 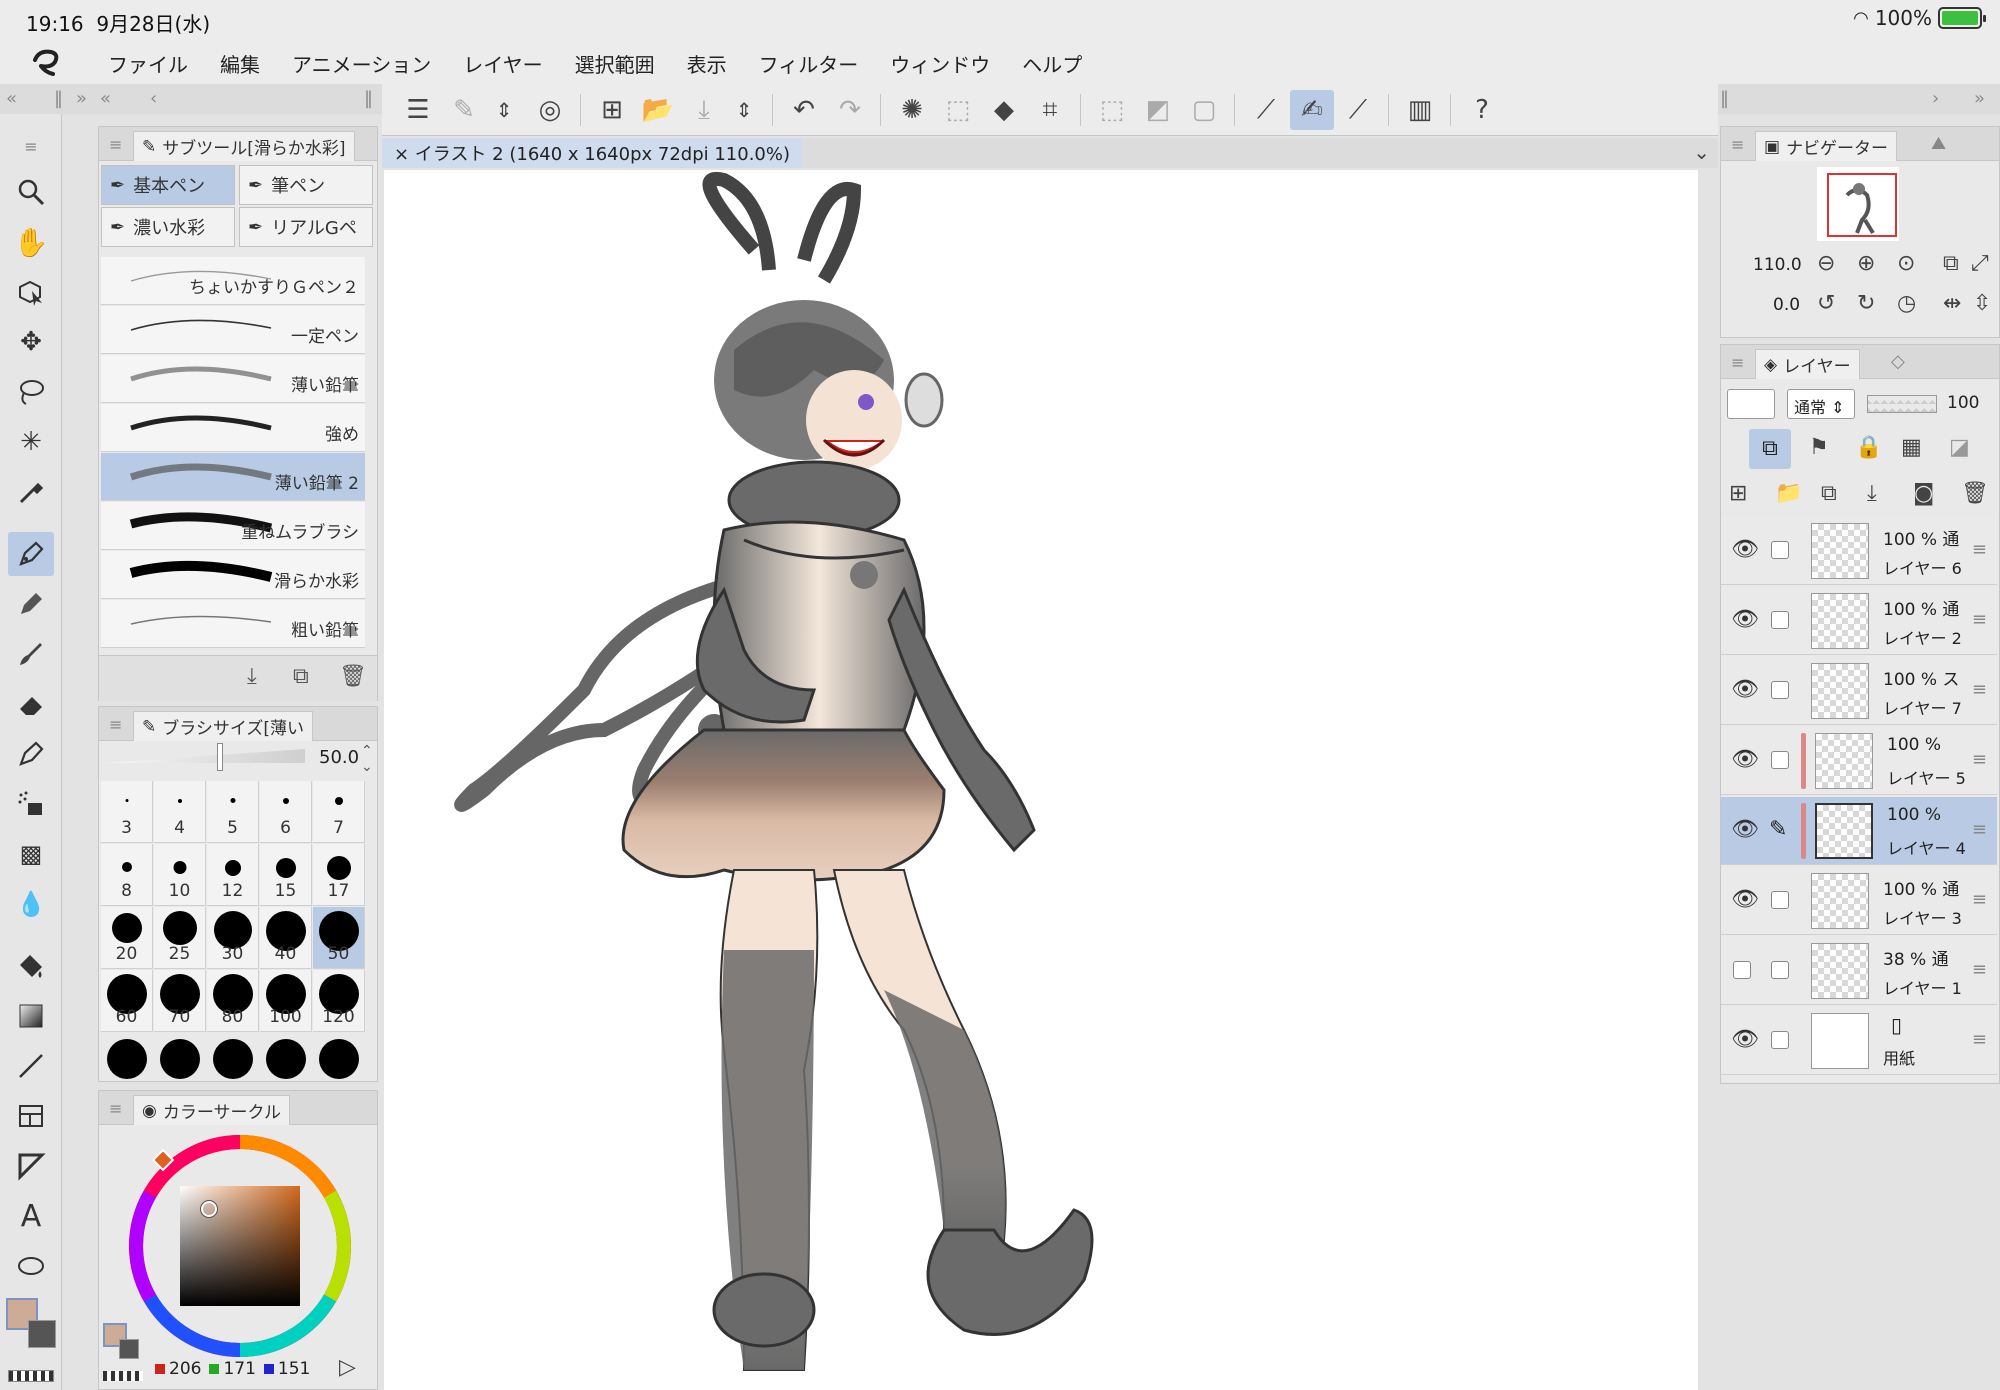 I want to click on size-cell: 120, so click(x=339, y=1001).